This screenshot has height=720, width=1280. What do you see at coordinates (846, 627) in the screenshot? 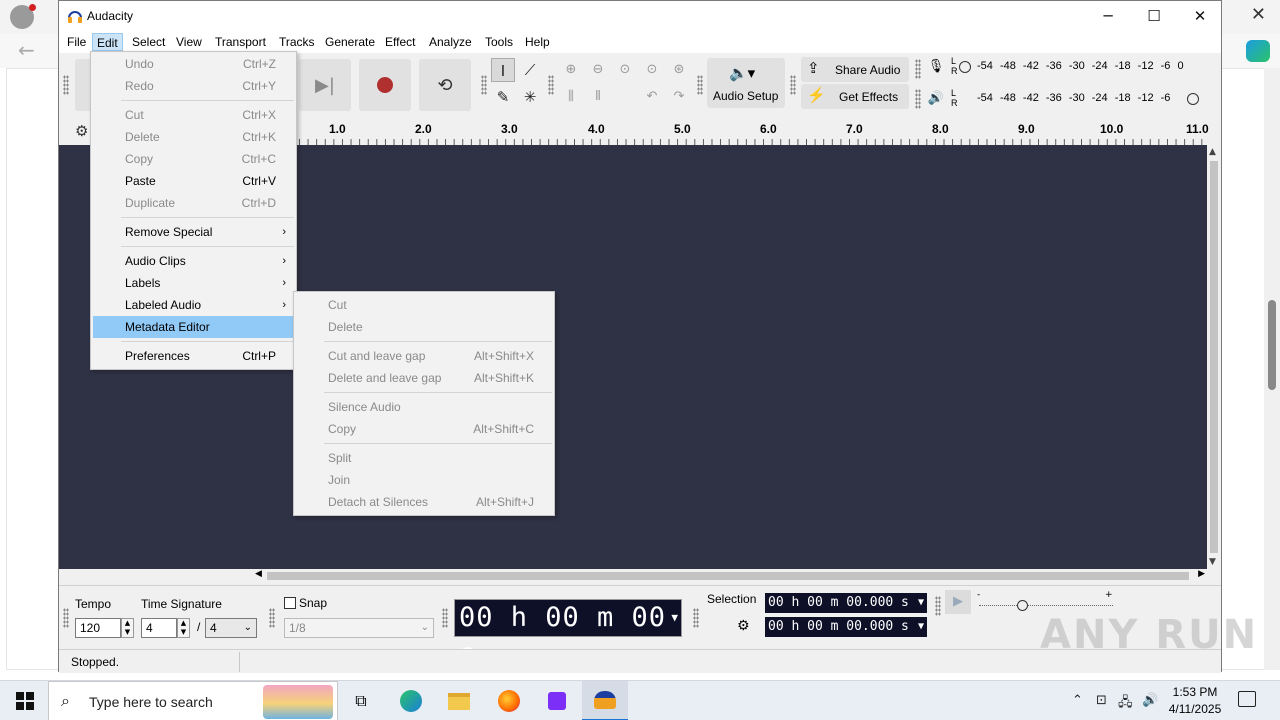
I see `selection-end-field: 00 h 00 m 00.000 s ▼` at bounding box center [846, 627].